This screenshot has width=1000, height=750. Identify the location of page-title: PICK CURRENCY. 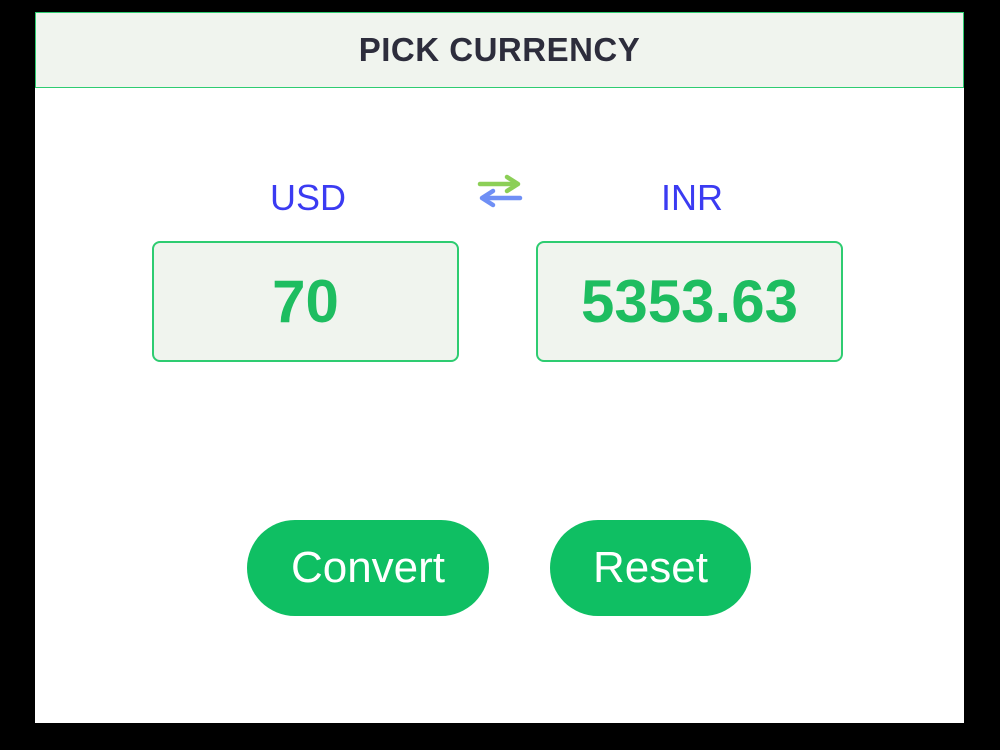
(499, 49).